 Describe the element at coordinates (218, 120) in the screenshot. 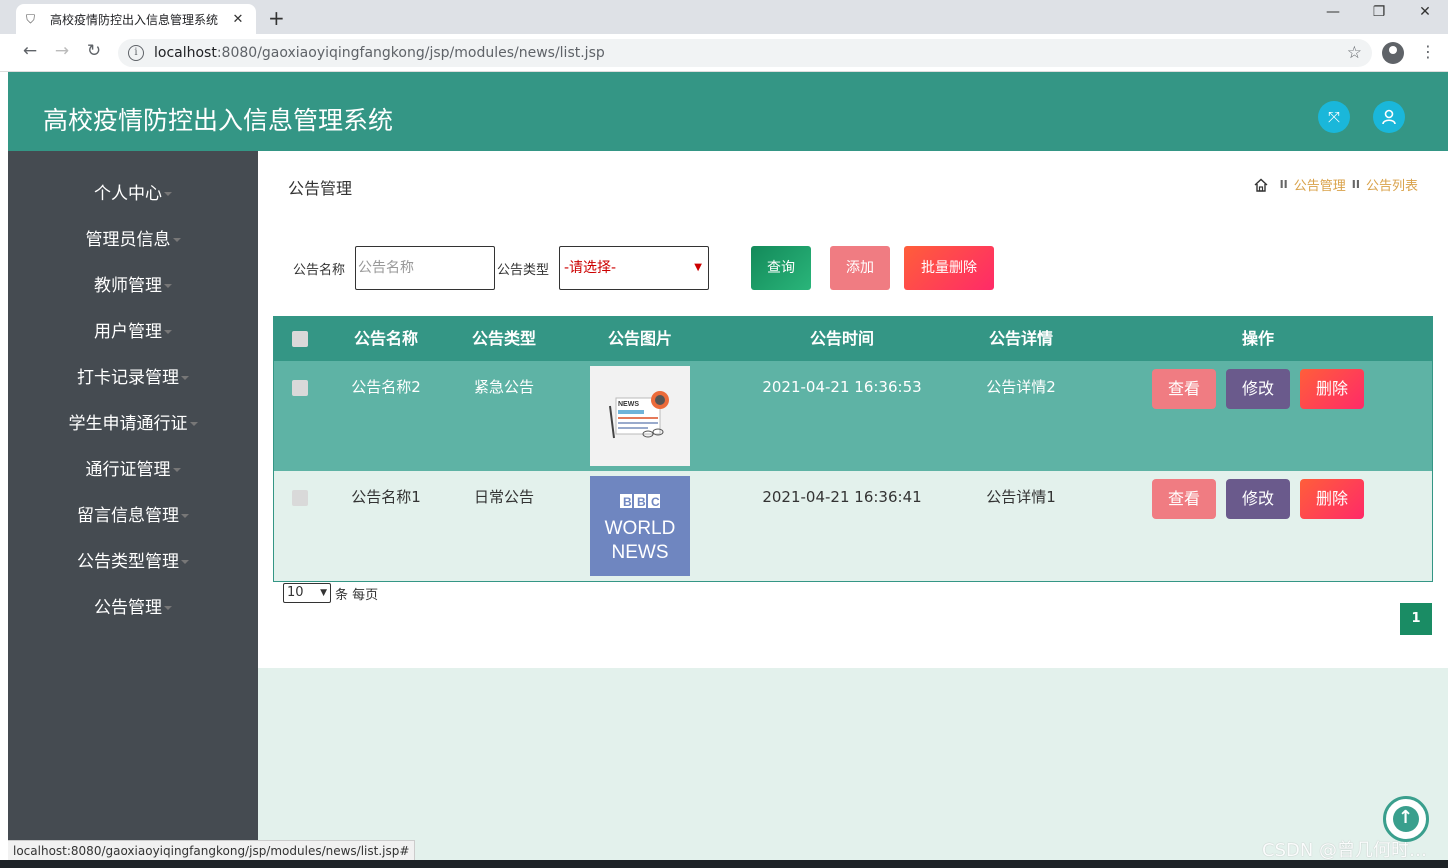

I see `app-title: 高校疫情防控出入信息管理系统` at that location.